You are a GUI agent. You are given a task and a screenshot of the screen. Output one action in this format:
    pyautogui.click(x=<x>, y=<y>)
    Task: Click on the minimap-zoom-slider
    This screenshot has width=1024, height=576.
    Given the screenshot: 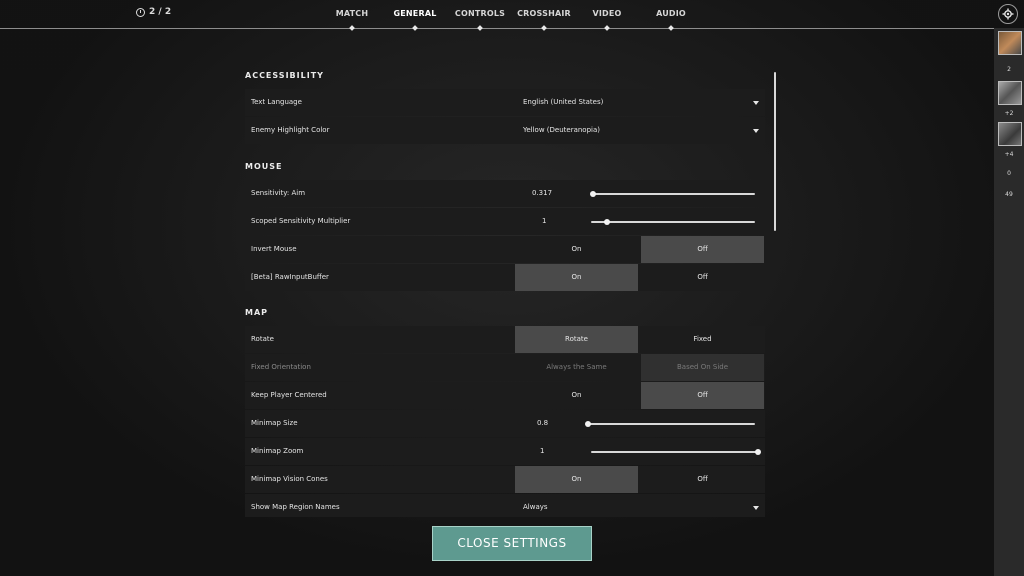 What is the action you would take?
    pyautogui.click(x=676, y=452)
    